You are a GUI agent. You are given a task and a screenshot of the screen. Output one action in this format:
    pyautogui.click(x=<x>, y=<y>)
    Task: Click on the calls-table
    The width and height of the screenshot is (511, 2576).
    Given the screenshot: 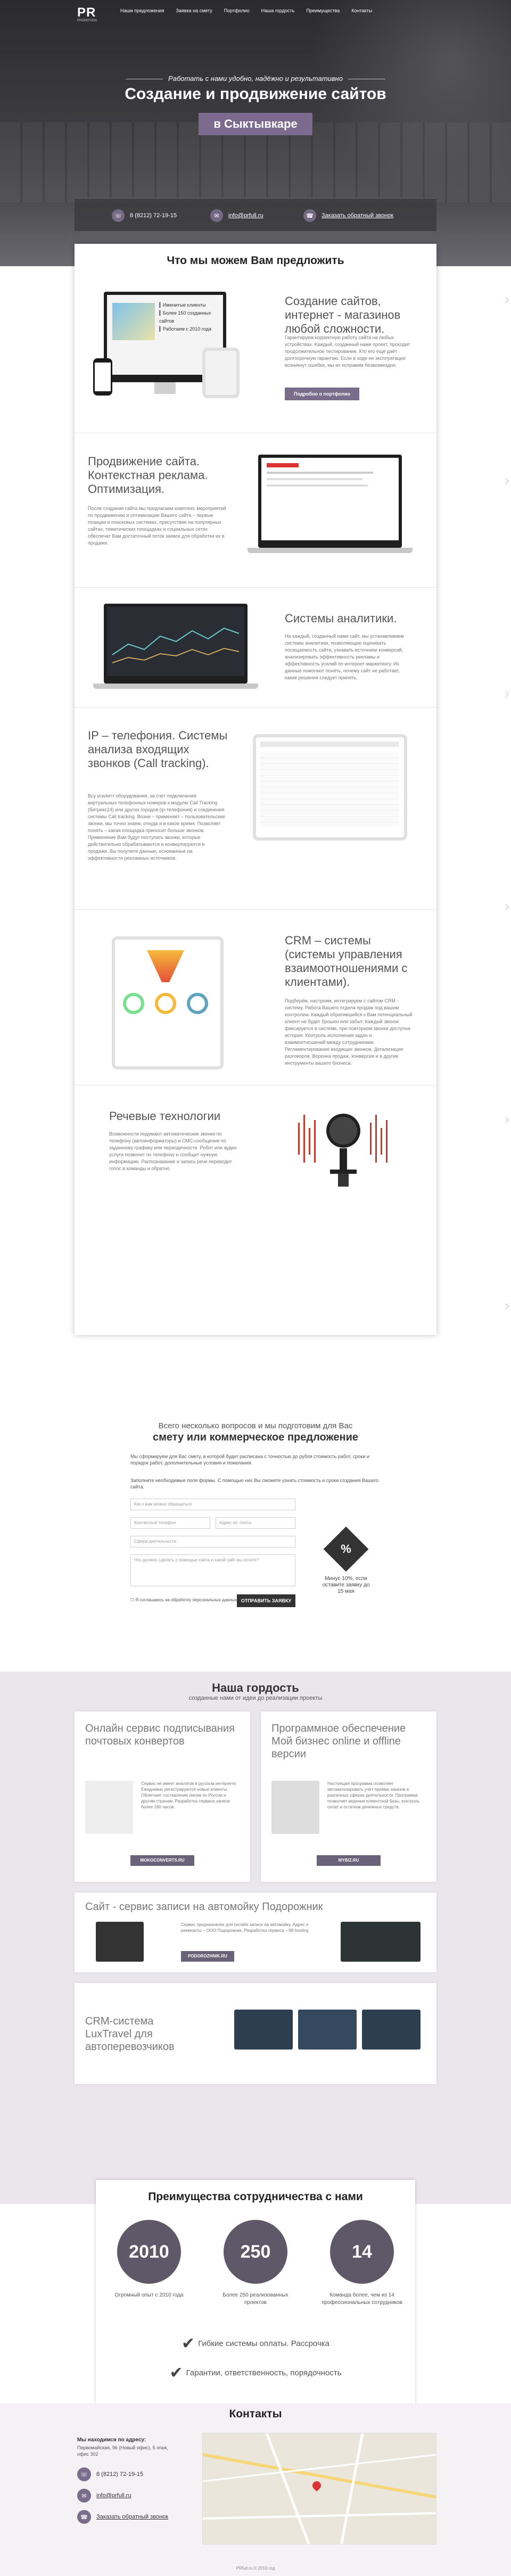 What is the action you would take?
    pyautogui.click(x=329, y=789)
    